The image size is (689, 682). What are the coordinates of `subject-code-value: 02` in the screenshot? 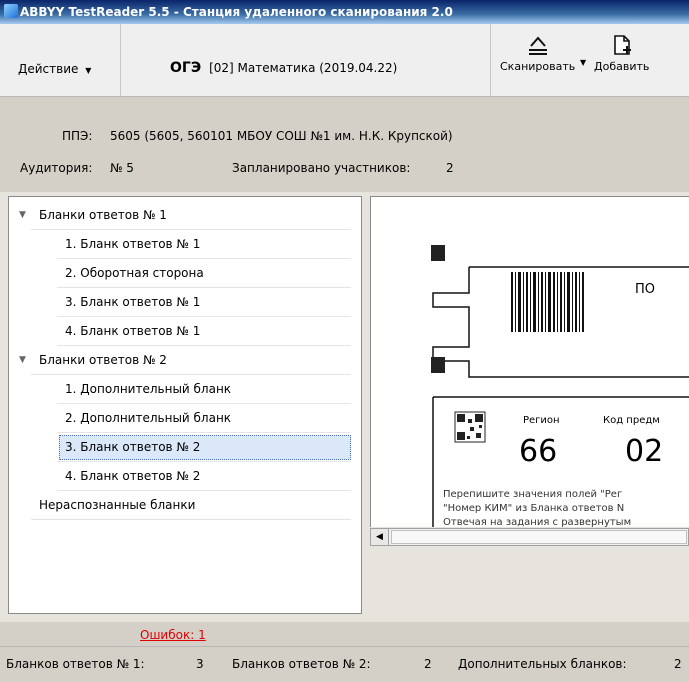 It's located at (644, 451).